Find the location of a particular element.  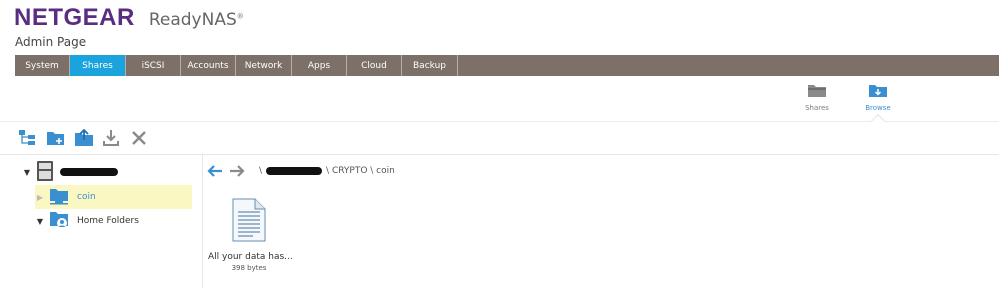

shares-view-button: Shares is located at coordinates (817, 97).